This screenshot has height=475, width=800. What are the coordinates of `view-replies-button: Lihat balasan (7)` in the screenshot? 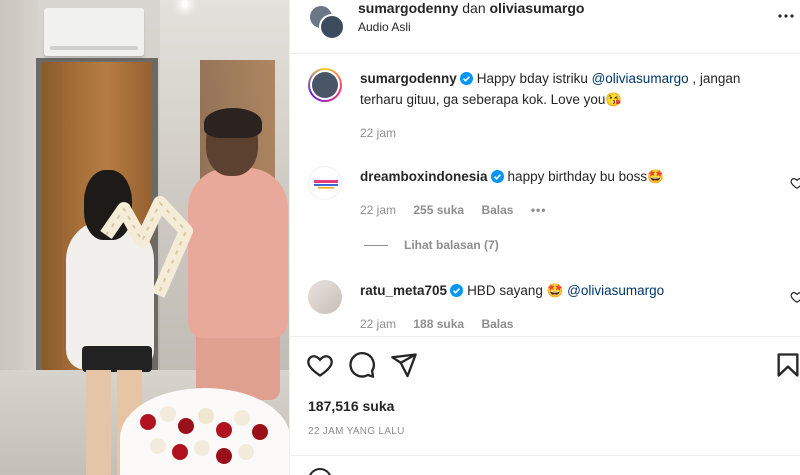 It's located at (431, 245).